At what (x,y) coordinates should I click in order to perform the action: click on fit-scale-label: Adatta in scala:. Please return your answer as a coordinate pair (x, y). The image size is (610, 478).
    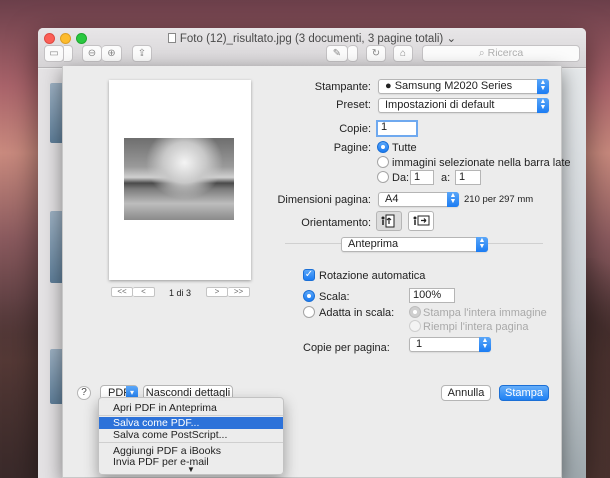
    Looking at the image, I should click on (357, 313).